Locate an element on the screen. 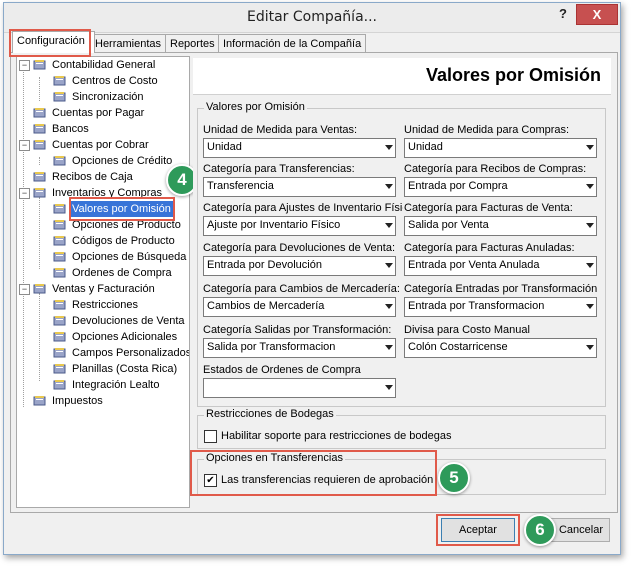 The height and width of the screenshot is (567, 631). field-label: Categoría para Recibos de Compras: is located at coordinates (495, 169).